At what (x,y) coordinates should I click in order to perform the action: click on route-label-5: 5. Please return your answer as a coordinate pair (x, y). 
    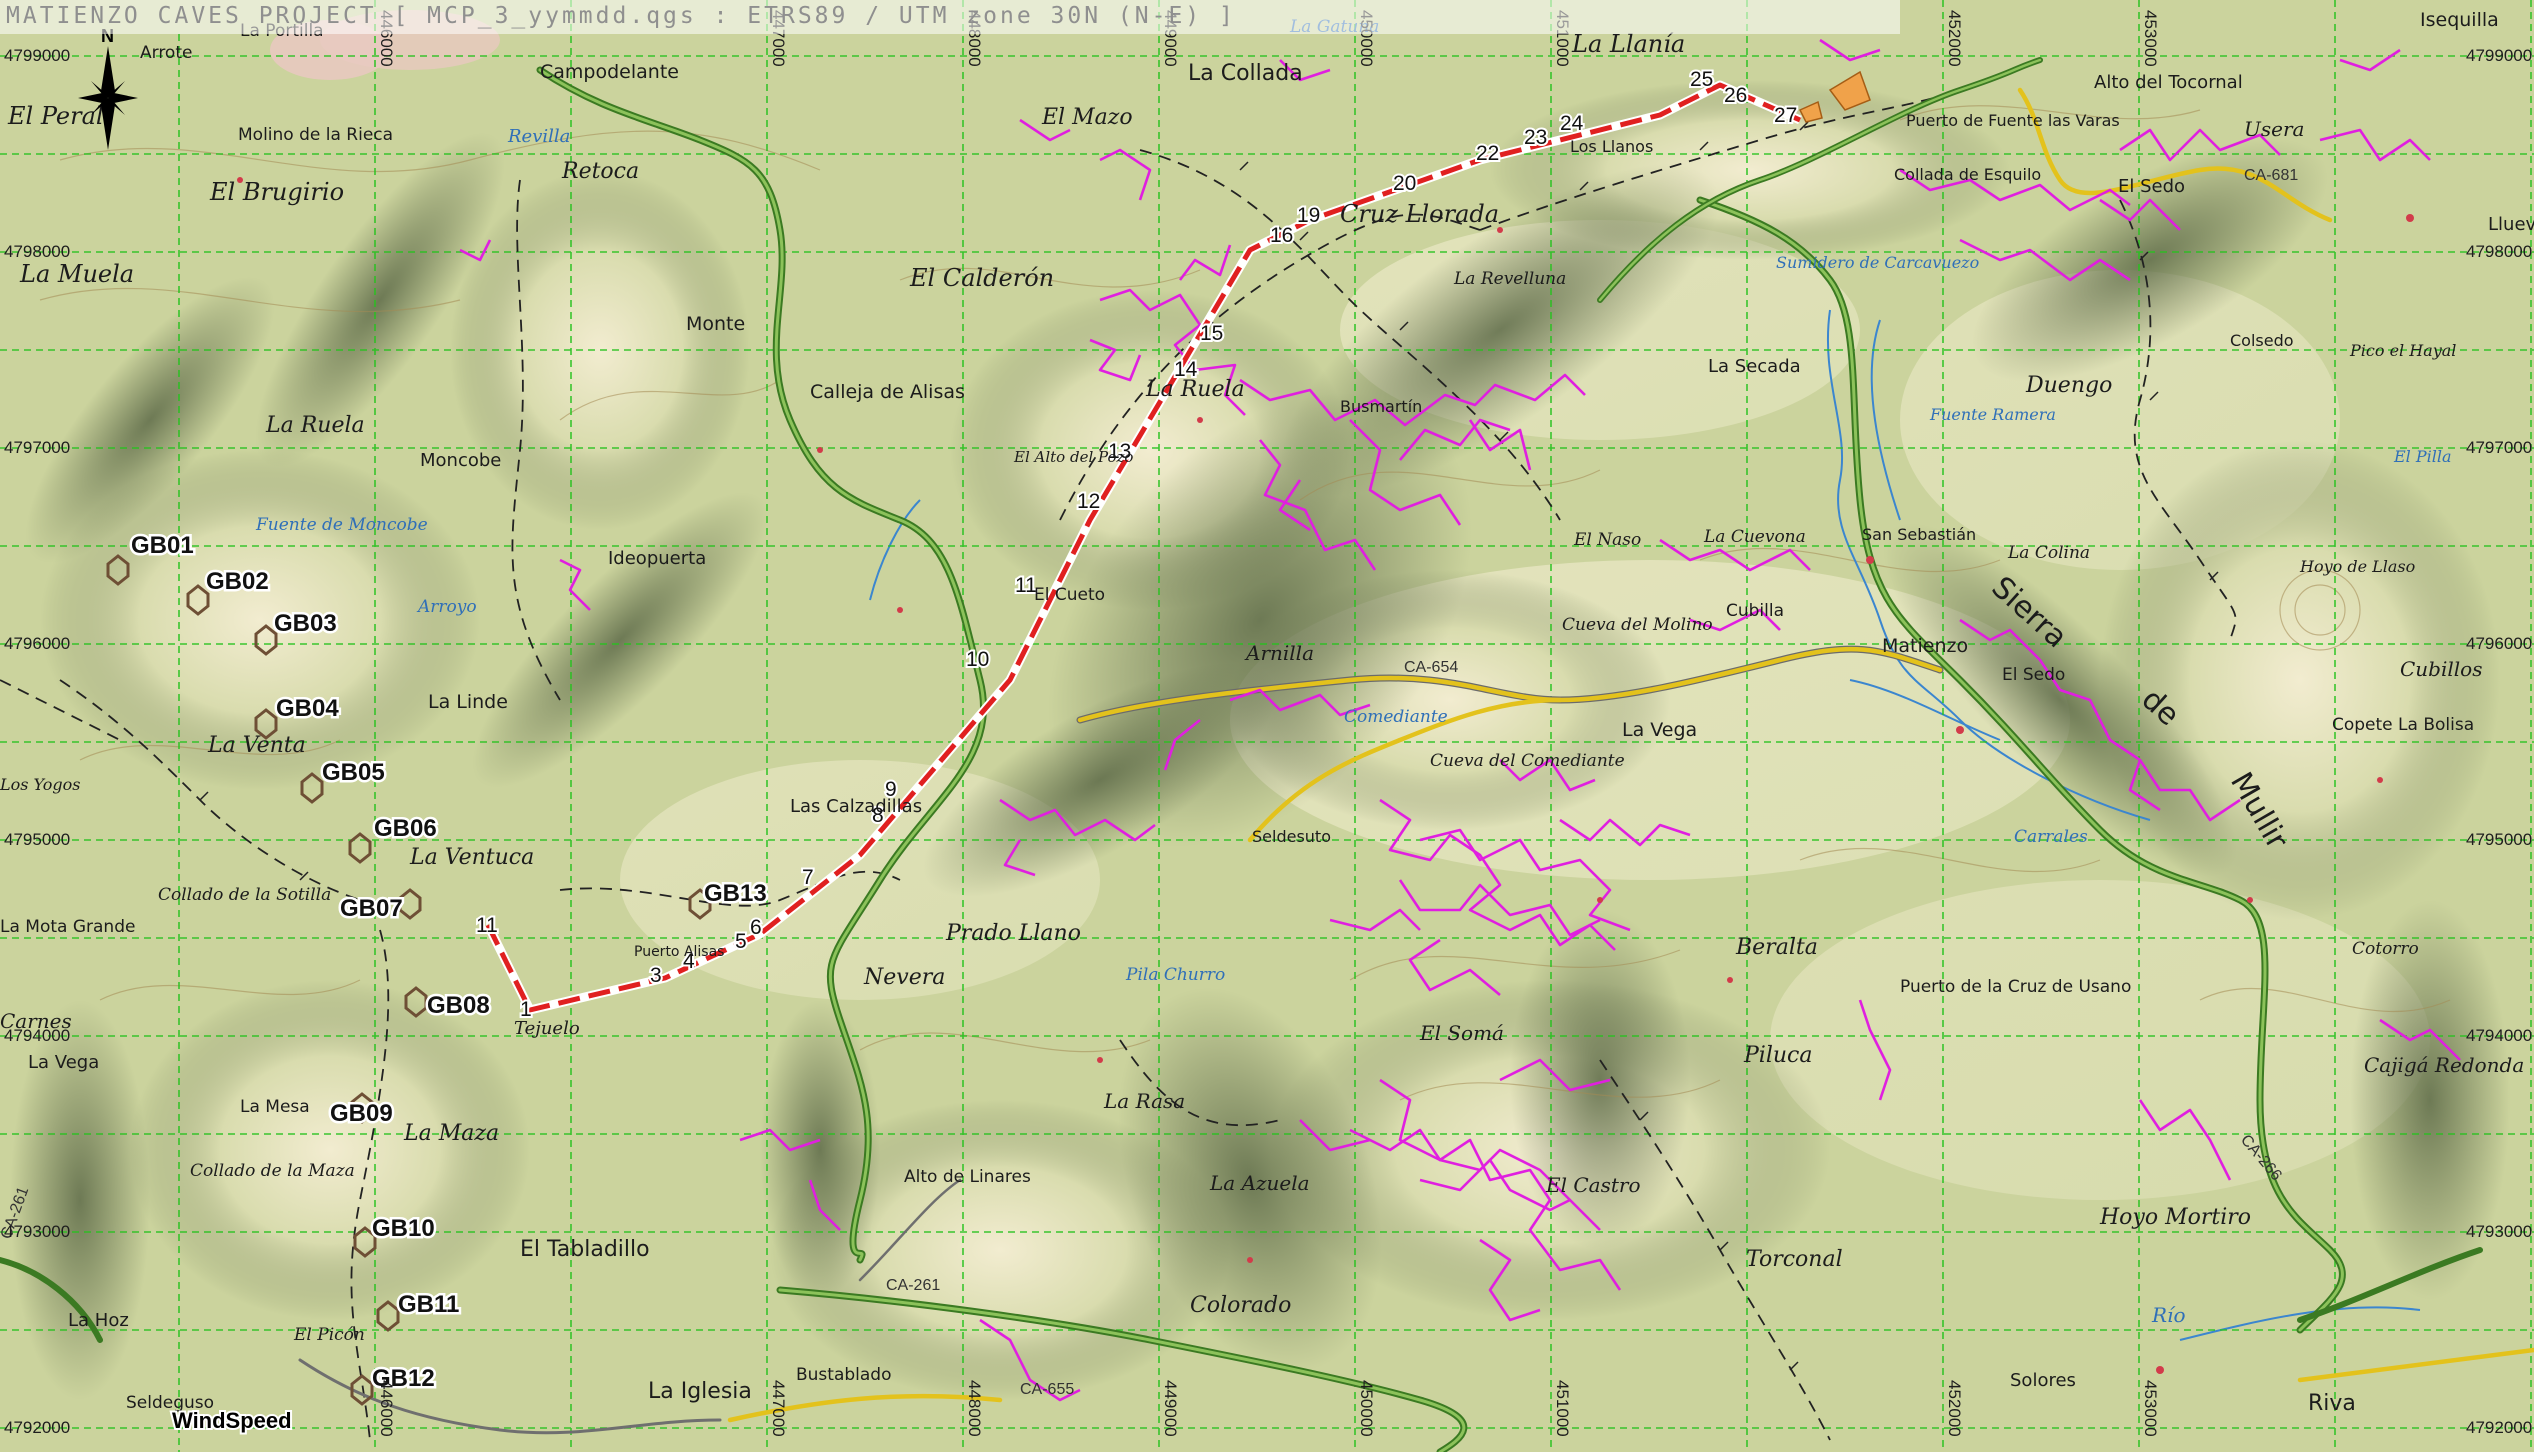
    Looking at the image, I should click on (741, 941).